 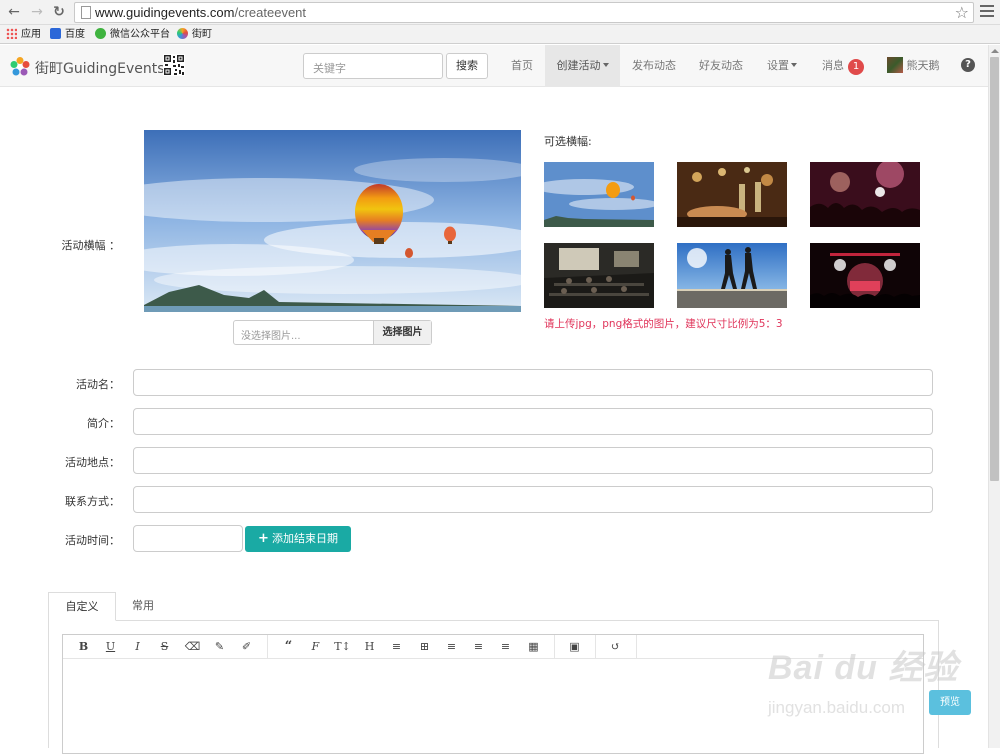 I want to click on address-bar: www.guidingevents.com/createevent ☆, so click(x=524, y=12).